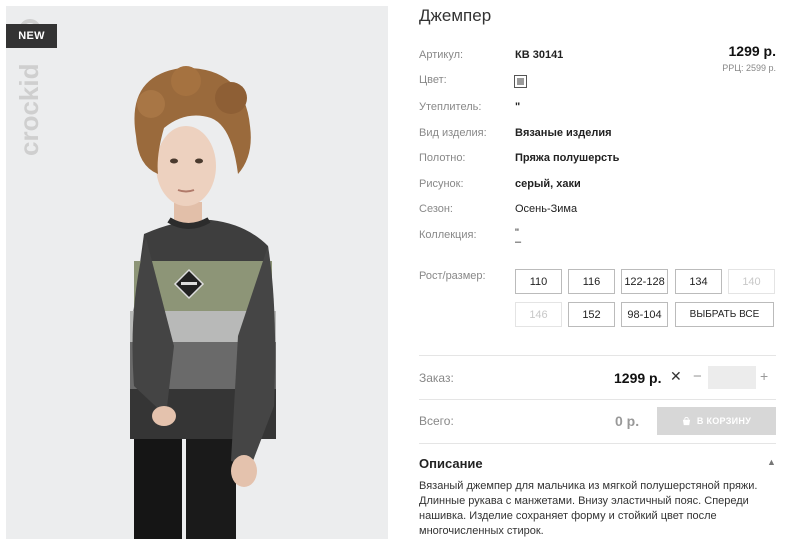 The height and width of the screenshot is (539, 800). Describe the element at coordinates (697, 376) in the screenshot. I see `decrease-quantity-button: −` at that location.